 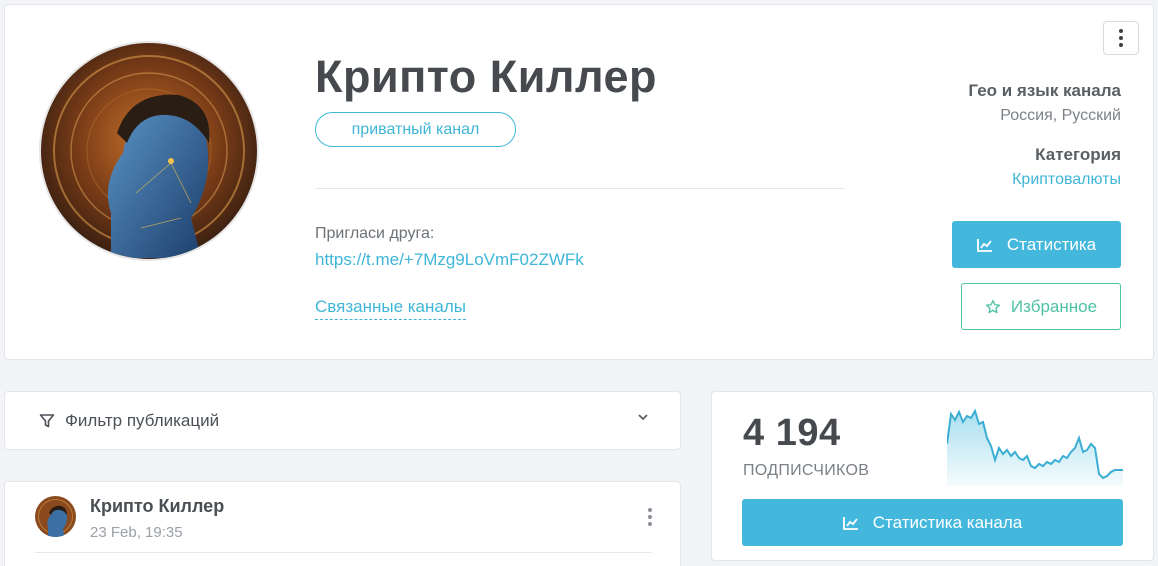 What do you see at coordinates (55, 516) in the screenshot?
I see `post-author-avatar` at bounding box center [55, 516].